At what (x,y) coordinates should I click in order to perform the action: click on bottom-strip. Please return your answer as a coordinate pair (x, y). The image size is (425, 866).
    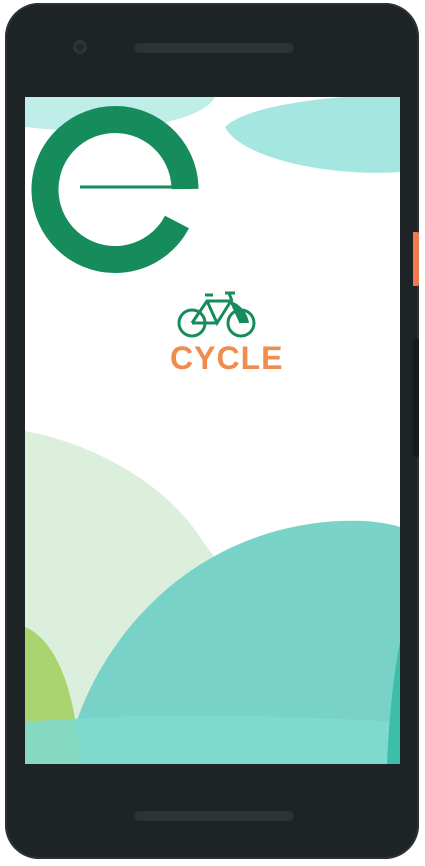
    Looking at the image, I should click on (212, 739).